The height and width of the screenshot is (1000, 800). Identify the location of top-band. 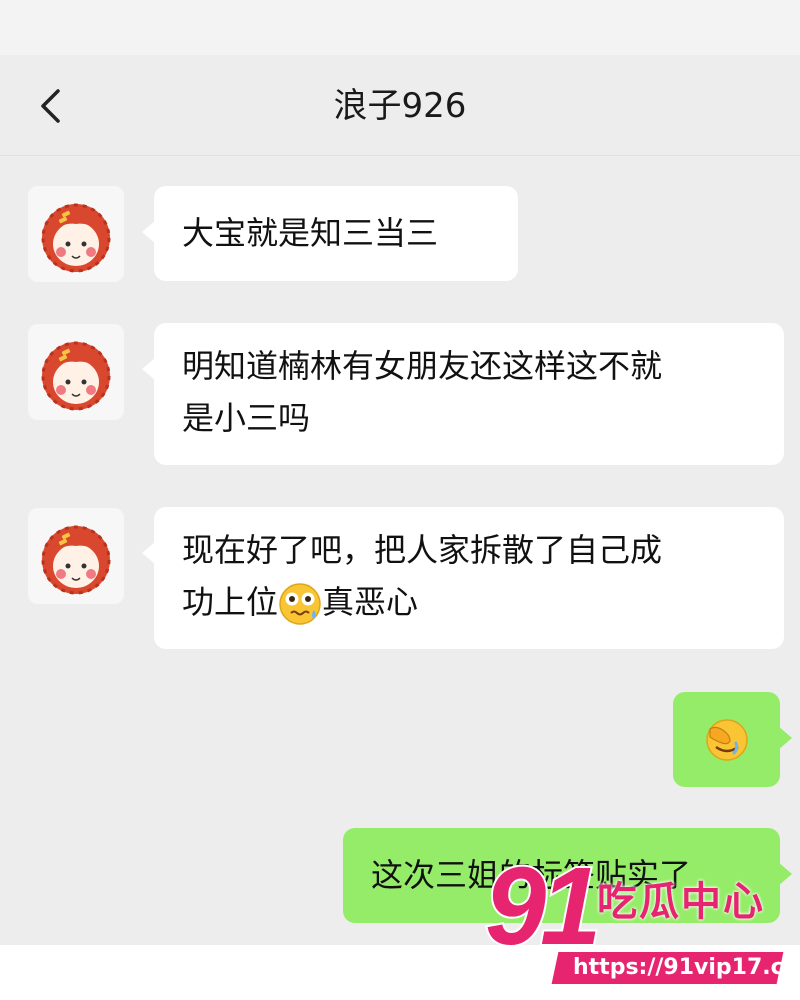
(400, 27).